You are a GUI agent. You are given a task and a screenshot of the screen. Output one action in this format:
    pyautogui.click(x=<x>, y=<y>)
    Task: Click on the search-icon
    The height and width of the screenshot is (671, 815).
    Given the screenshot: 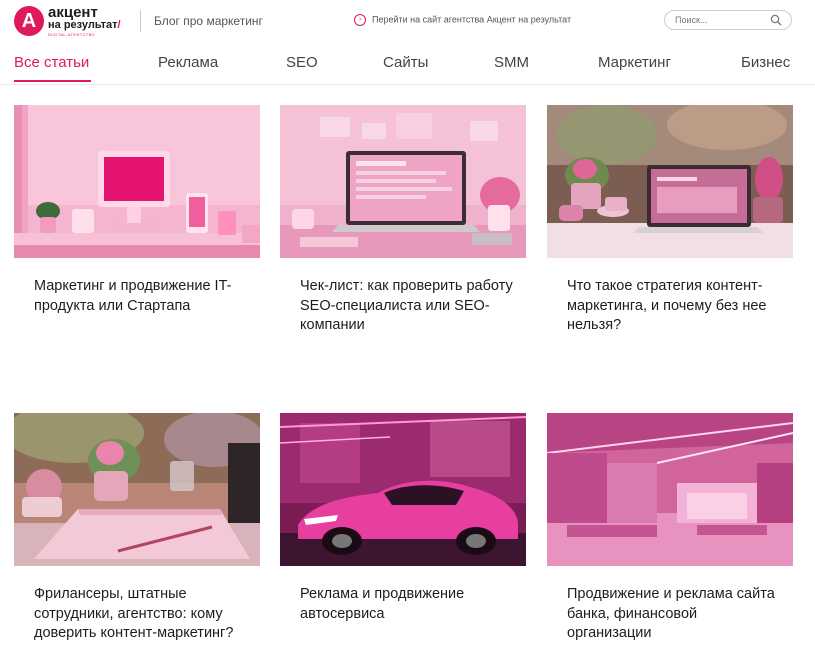 What is the action you would take?
    pyautogui.click(x=776, y=20)
    